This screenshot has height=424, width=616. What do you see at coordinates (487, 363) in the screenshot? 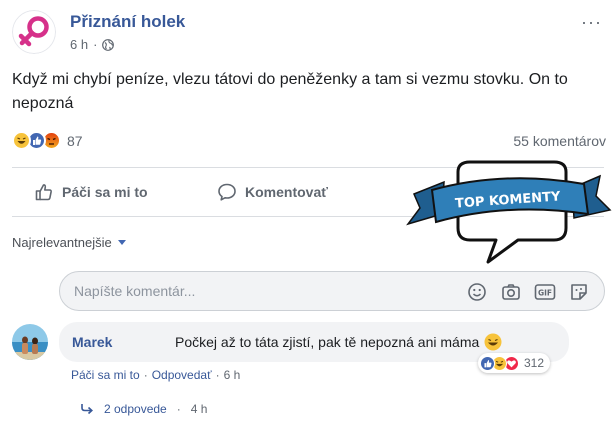
I see `like-icon` at bounding box center [487, 363].